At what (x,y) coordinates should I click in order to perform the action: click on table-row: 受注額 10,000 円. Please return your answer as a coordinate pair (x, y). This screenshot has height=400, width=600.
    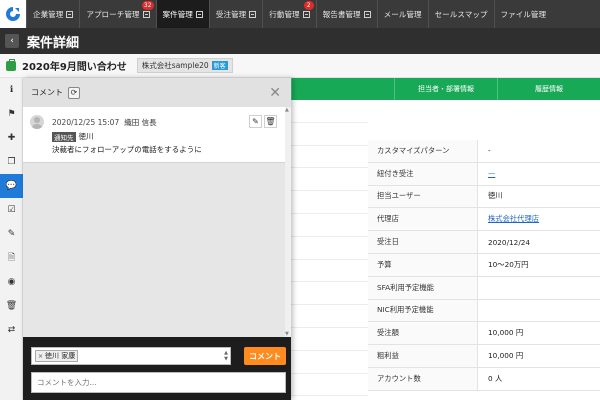
    Looking at the image, I should click on (484, 334).